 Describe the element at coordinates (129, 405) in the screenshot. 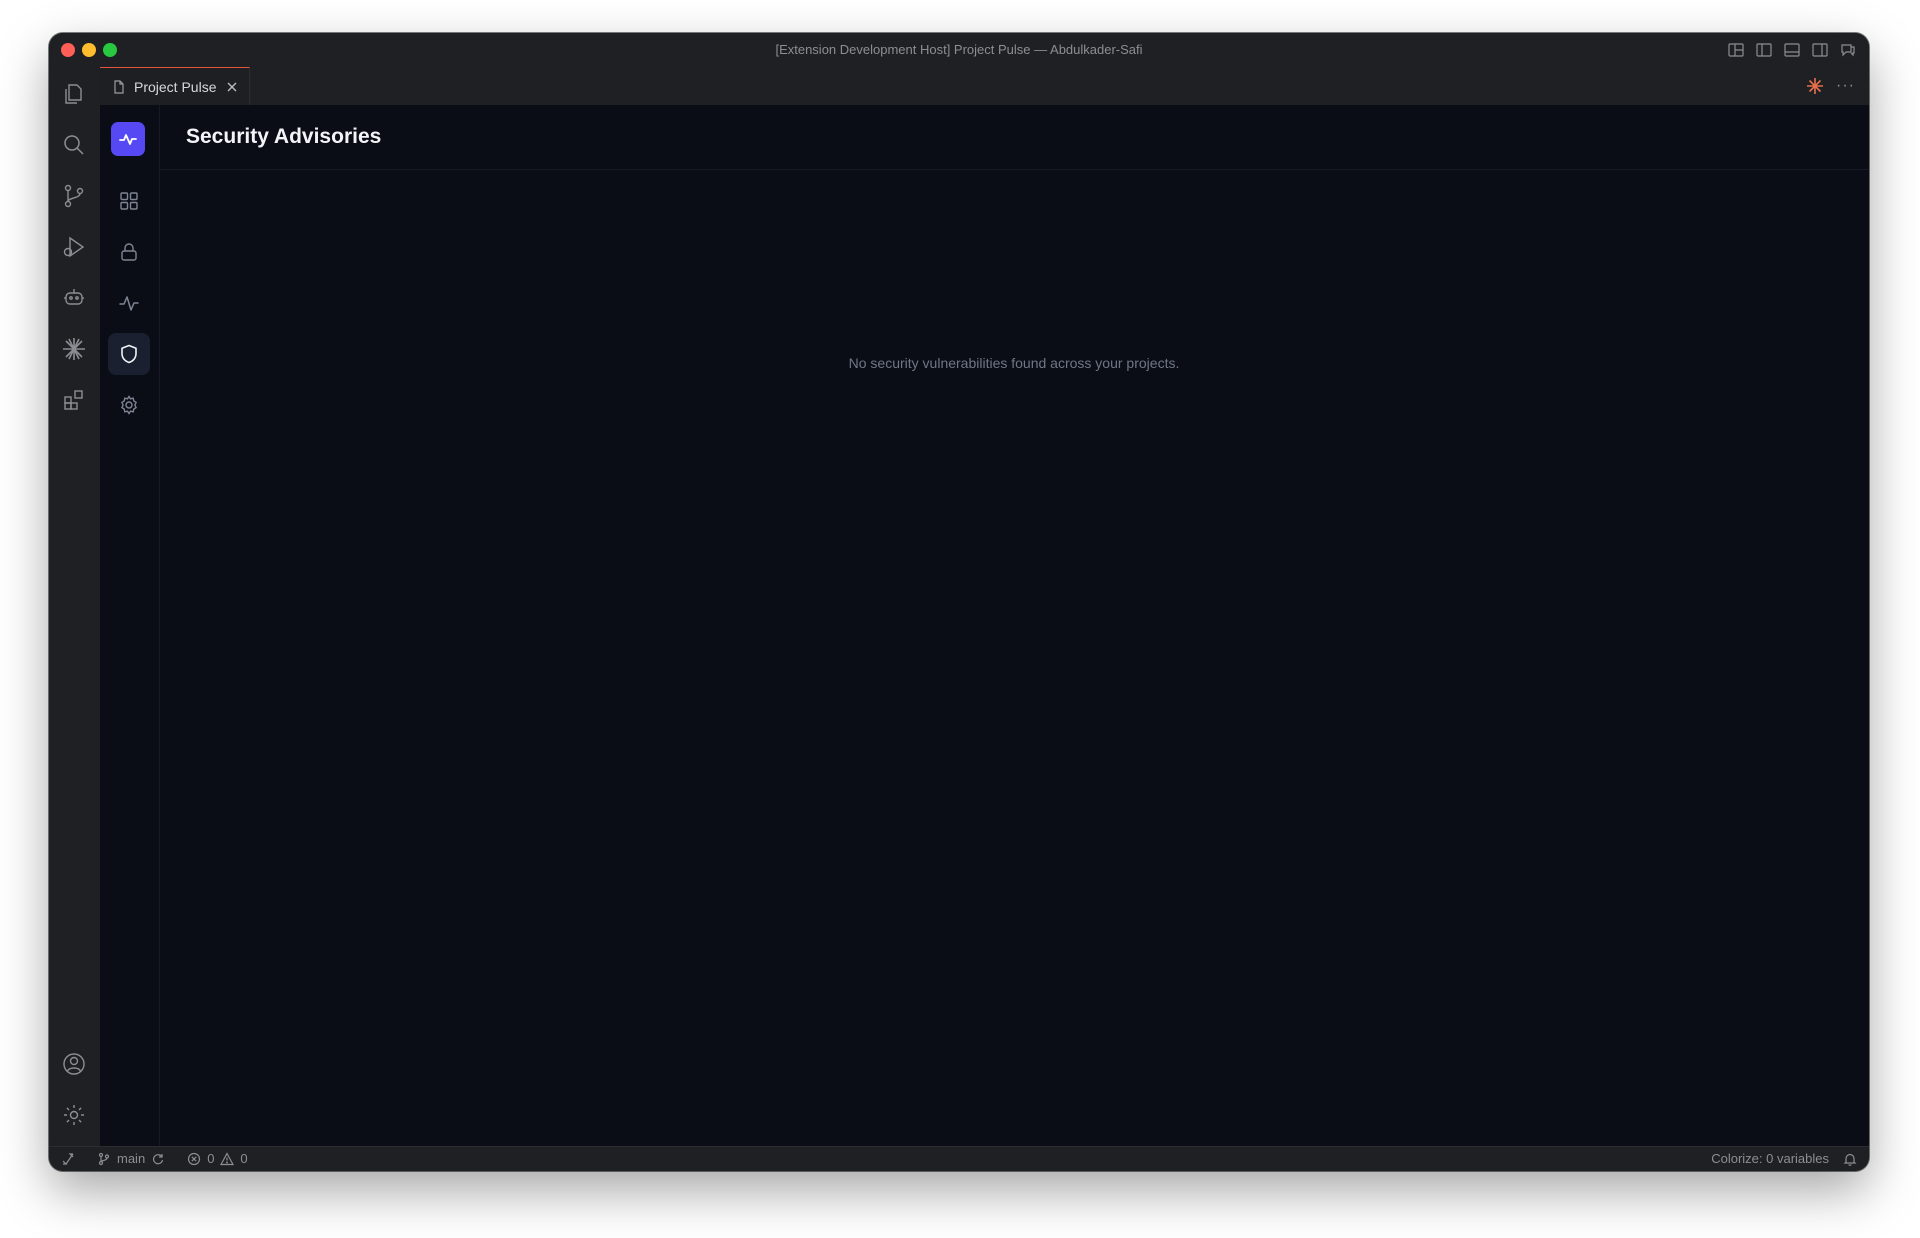

I see `settings-icon` at that location.